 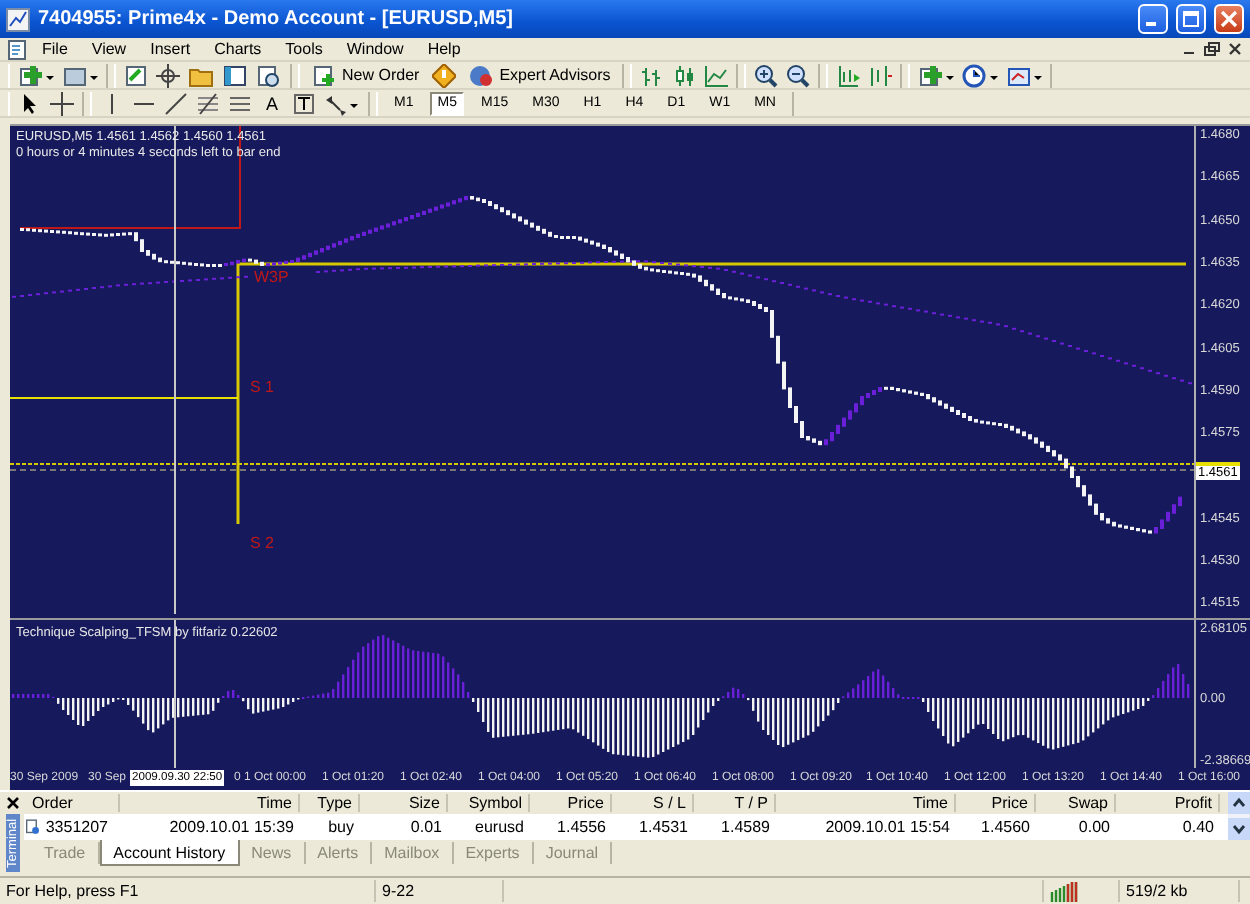 I want to click on table-cell-text: 0.40, so click(x=1198, y=827).